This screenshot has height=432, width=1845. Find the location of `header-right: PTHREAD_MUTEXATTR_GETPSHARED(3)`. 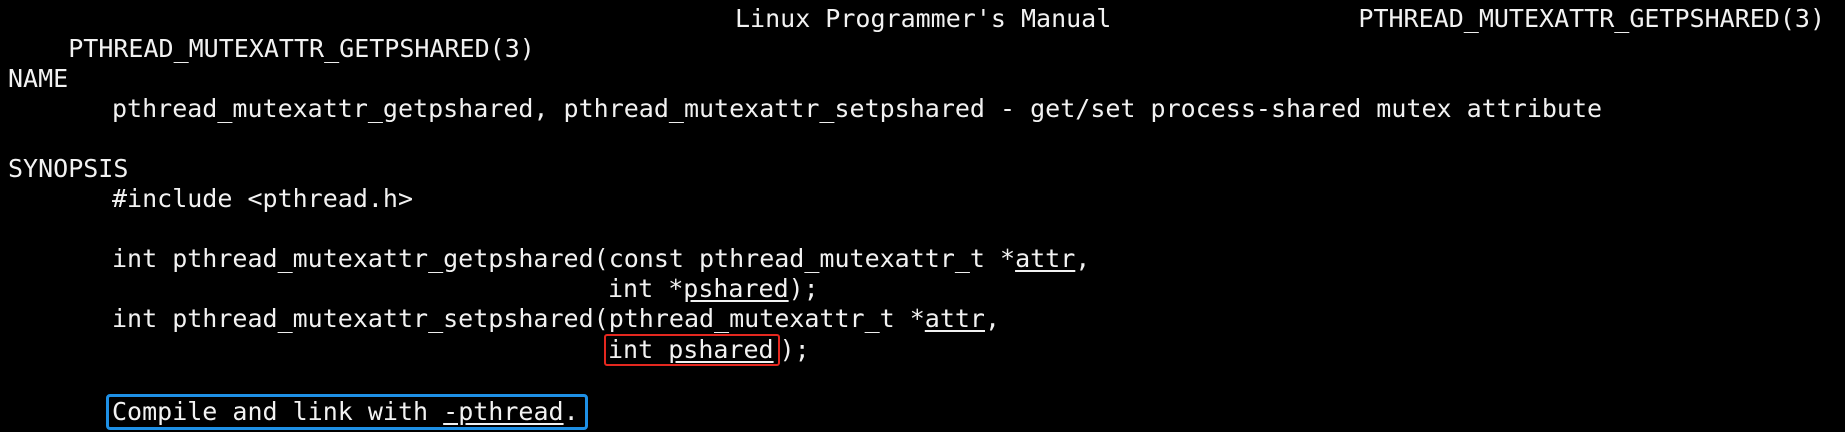

header-right: PTHREAD_MUTEXATTR_GETPSHARED(3) is located at coordinates (1591, 18).